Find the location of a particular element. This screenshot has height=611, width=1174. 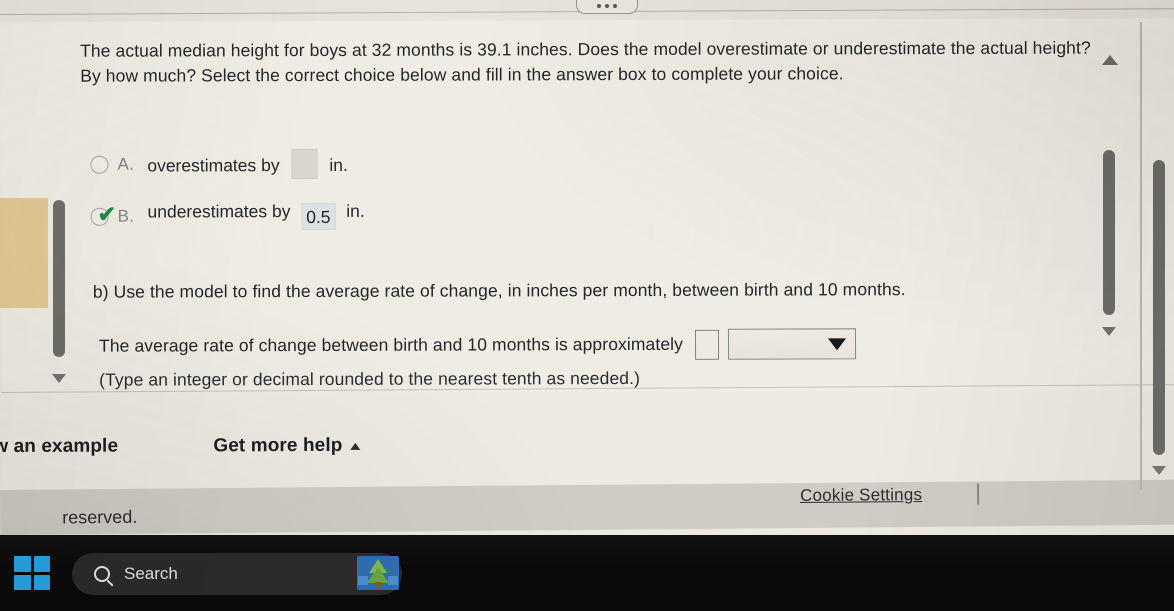

part-b-unit-dropdown is located at coordinates (792, 344).